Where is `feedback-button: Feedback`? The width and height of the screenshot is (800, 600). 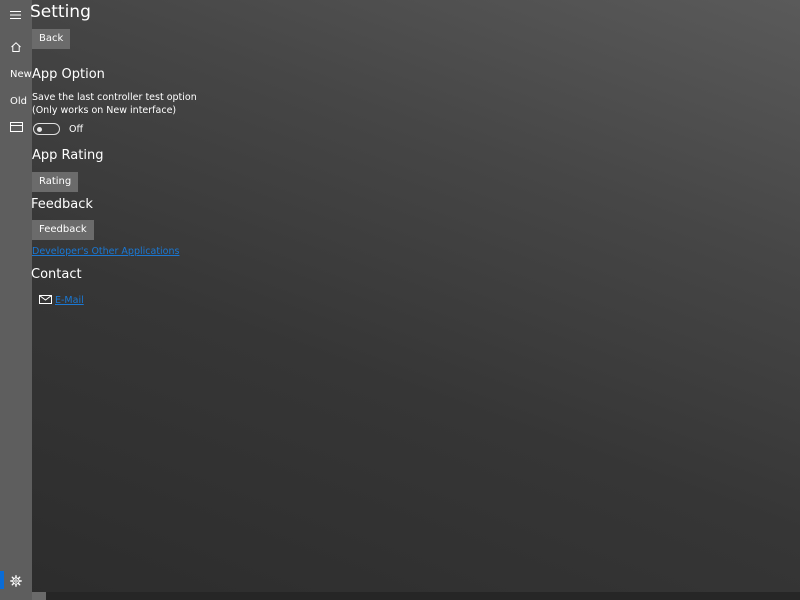
feedback-button: Feedback is located at coordinates (63, 230).